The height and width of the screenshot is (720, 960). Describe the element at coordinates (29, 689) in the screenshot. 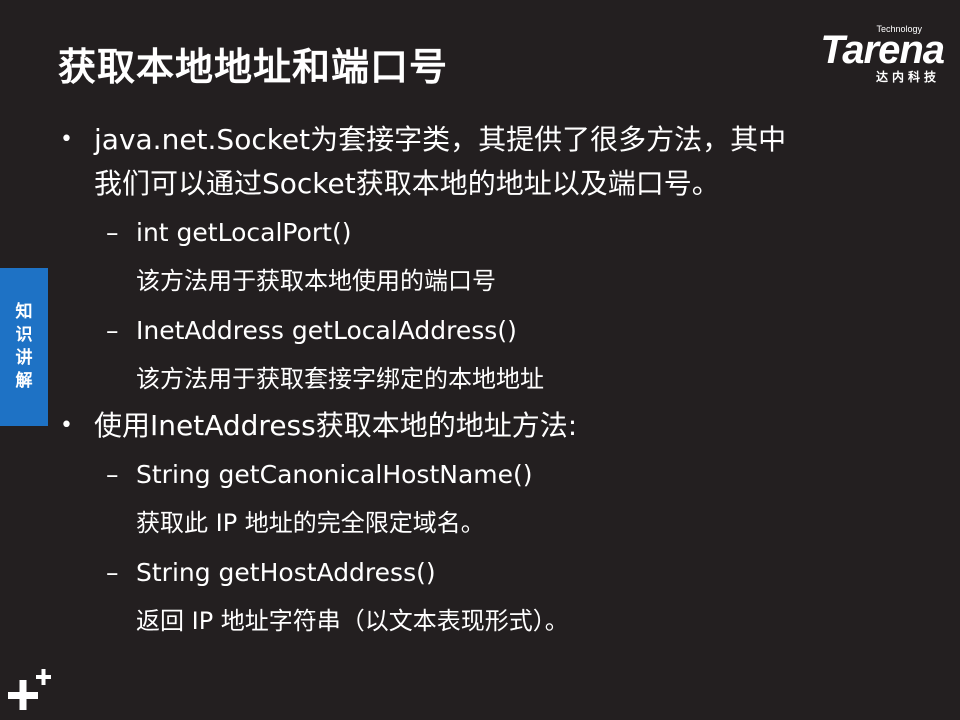

I see `plus-logo-icon` at that location.